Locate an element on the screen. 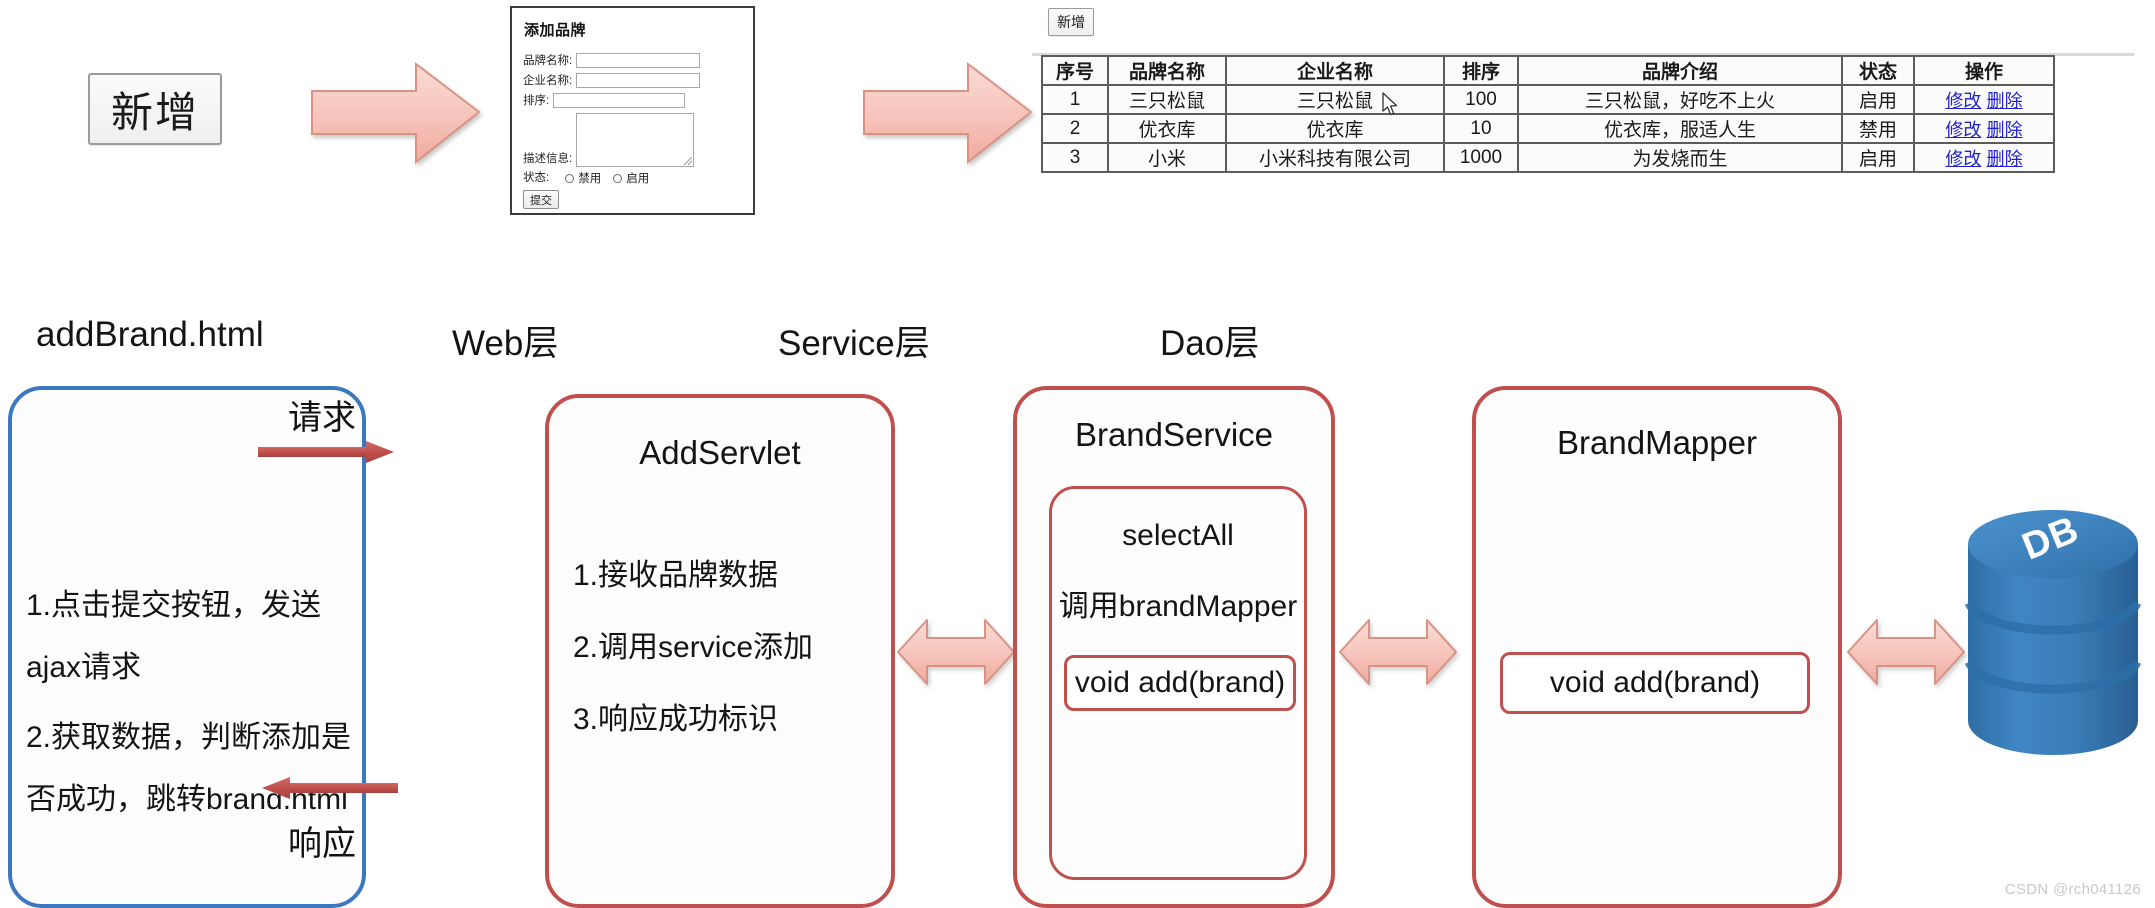 This screenshot has width=2155, height=908. service-selectall-box: selectAll 调用brandMapper void add(brand) is located at coordinates (1178, 683).